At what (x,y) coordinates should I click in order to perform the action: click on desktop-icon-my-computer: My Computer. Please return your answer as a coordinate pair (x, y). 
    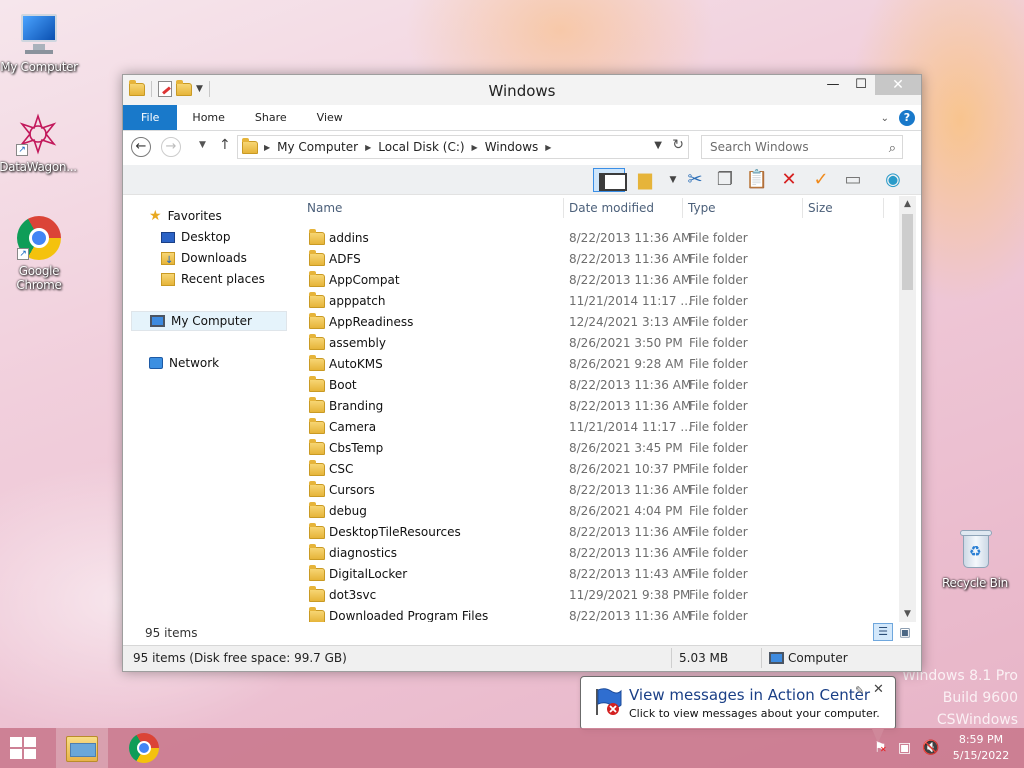
    Looking at the image, I should click on (40, 42).